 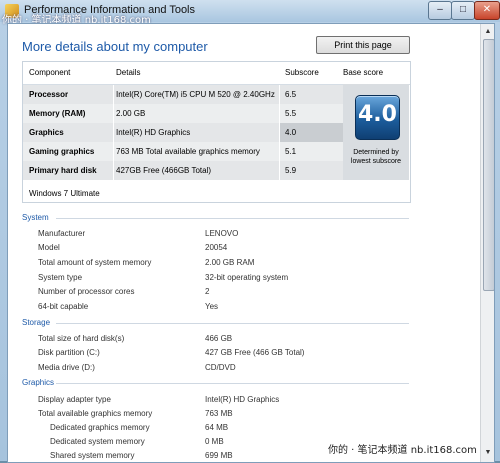 I want to click on system-value: 32-bit operating system, so click(x=247, y=277).